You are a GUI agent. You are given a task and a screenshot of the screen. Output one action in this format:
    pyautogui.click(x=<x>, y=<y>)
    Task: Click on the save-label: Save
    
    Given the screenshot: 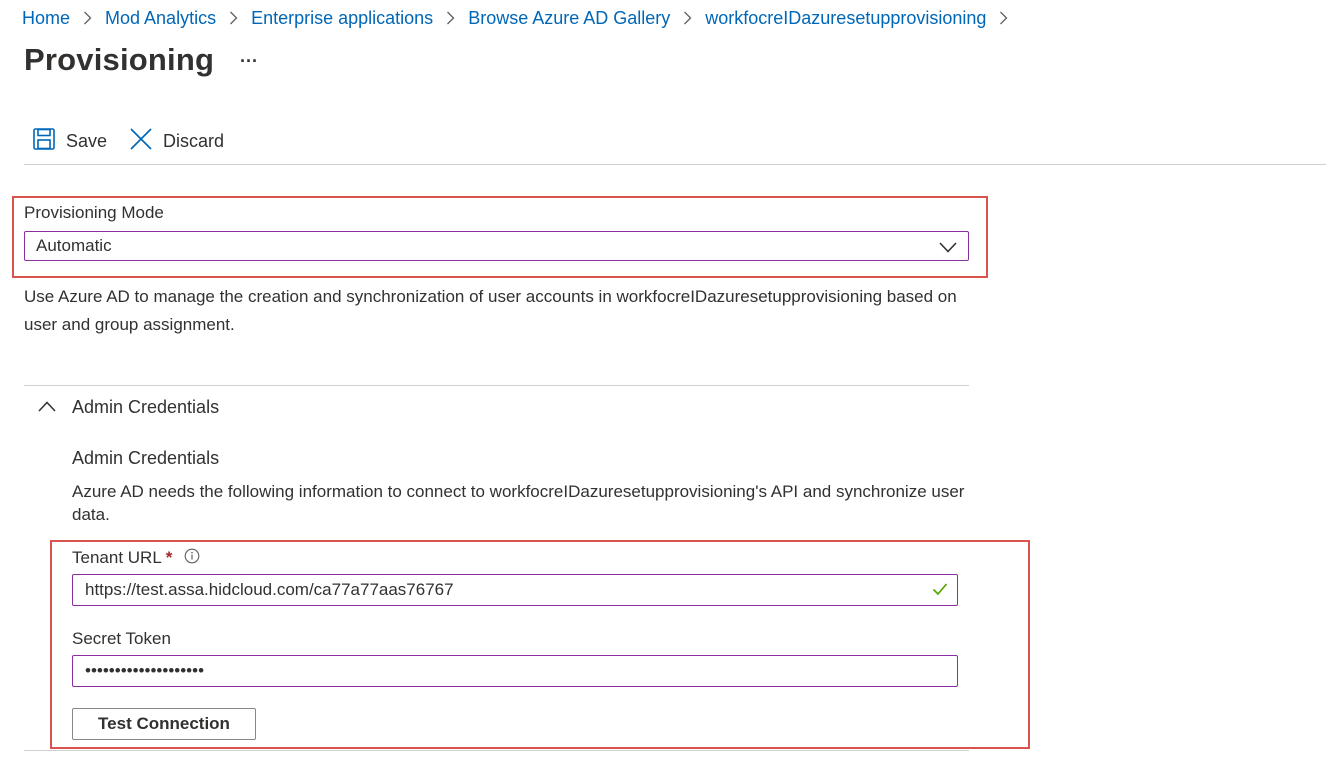 What is the action you would take?
    pyautogui.click(x=87, y=140)
    